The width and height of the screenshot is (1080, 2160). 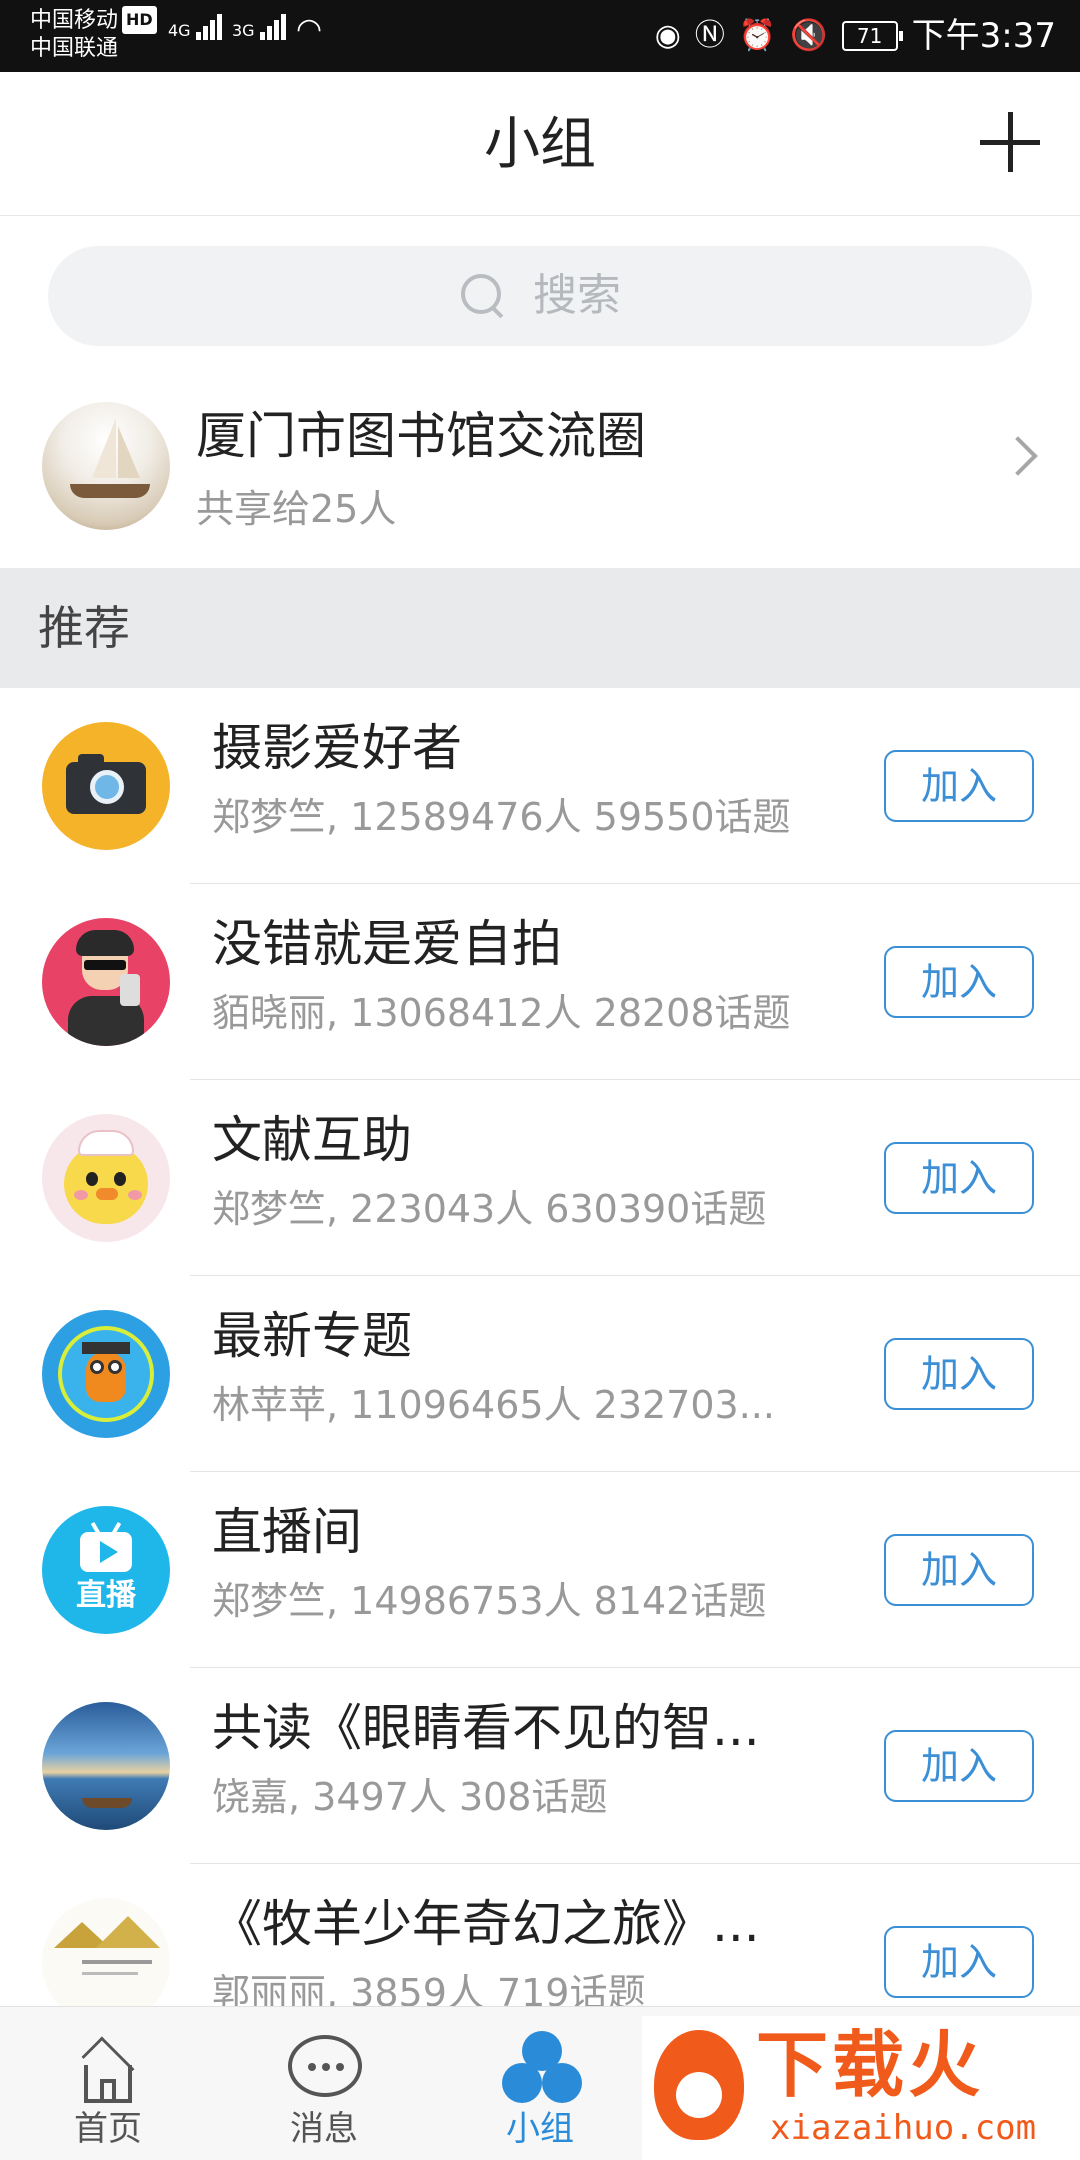 What do you see at coordinates (540, 628) in the screenshot?
I see `section-header: 推荐` at bounding box center [540, 628].